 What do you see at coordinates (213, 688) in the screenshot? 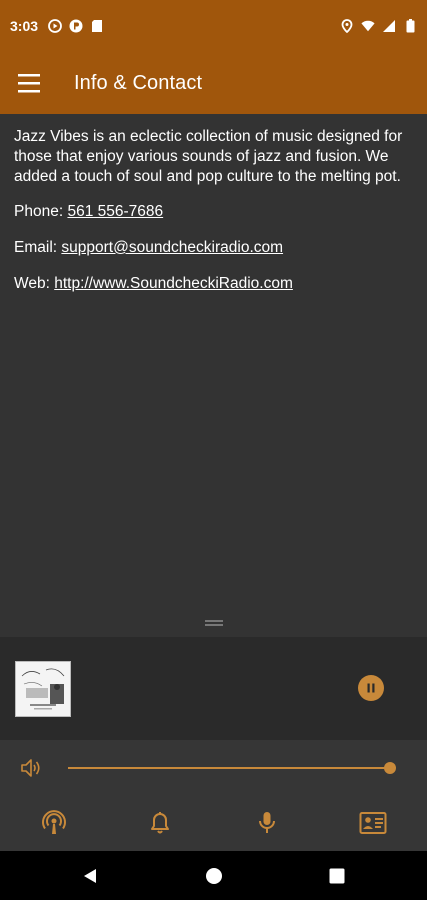
I see `mini-player` at bounding box center [213, 688].